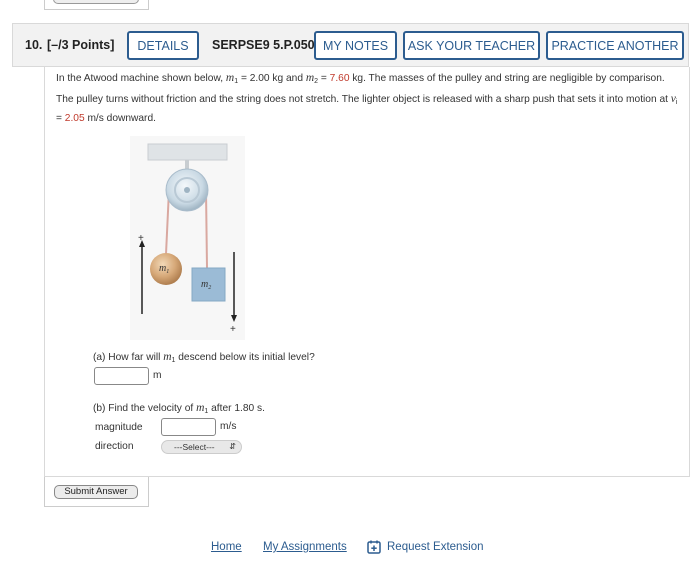 The image size is (700, 562). What do you see at coordinates (206, 229) in the screenshot?
I see `string-right` at bounding box center [206, 229].